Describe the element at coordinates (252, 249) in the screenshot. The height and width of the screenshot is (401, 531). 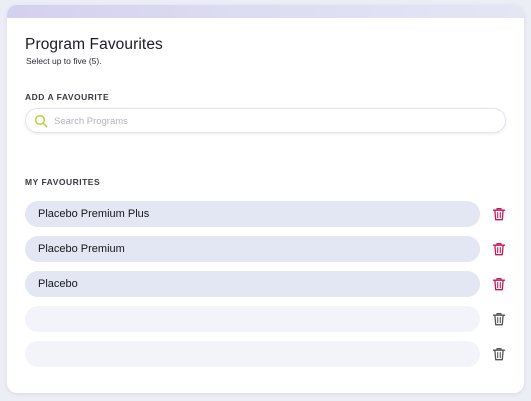
I see `favourite-item: Placebo Premium` at that location.